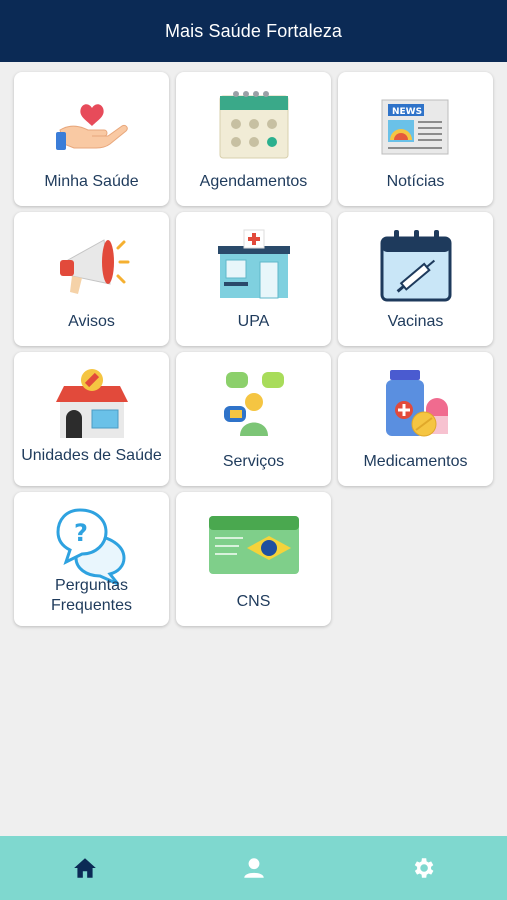 The height and width of the screenshot is (900, 507). I want to click on menu-label-line-2: Frequentes, so click(91, 605).